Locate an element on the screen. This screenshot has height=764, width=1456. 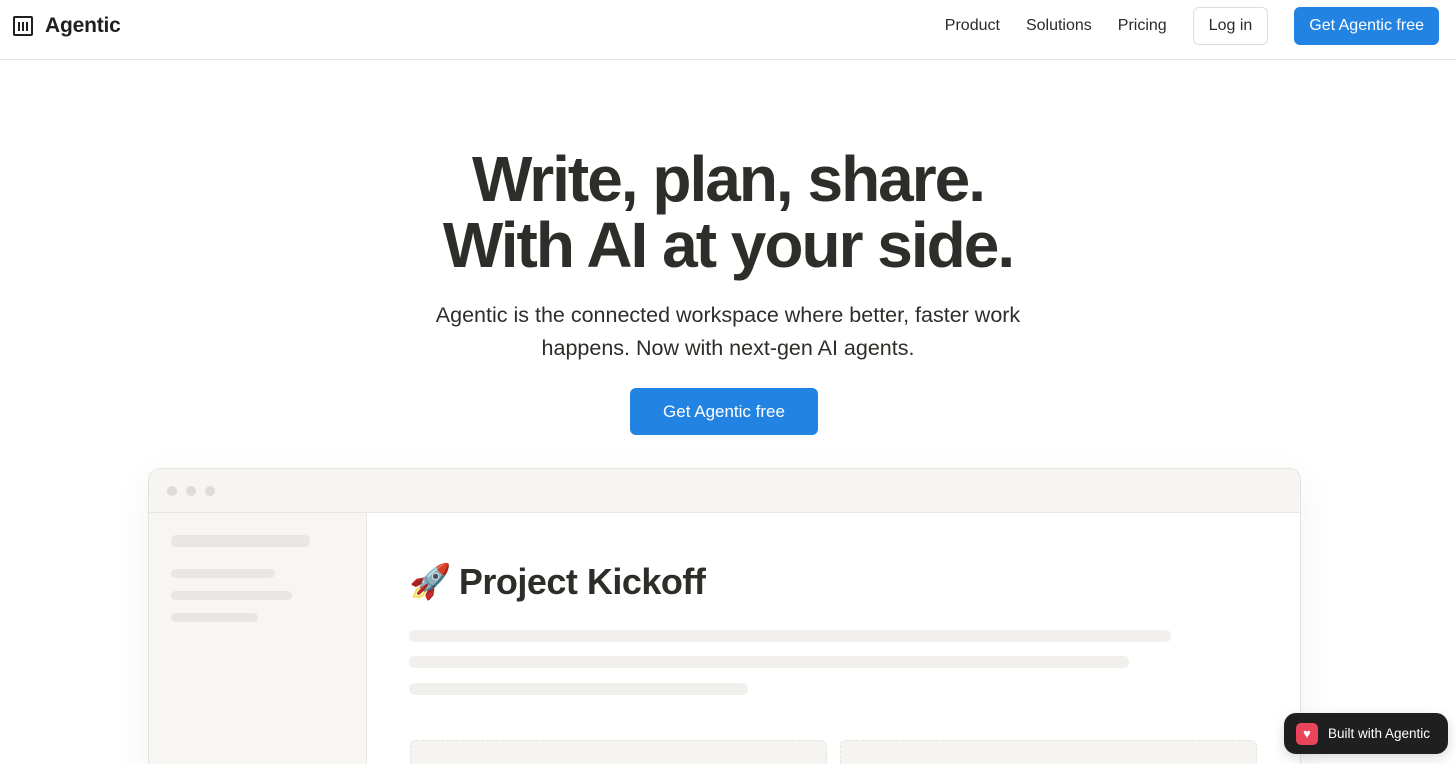
brand-name: Agentic is located at coordinates (83, 25).